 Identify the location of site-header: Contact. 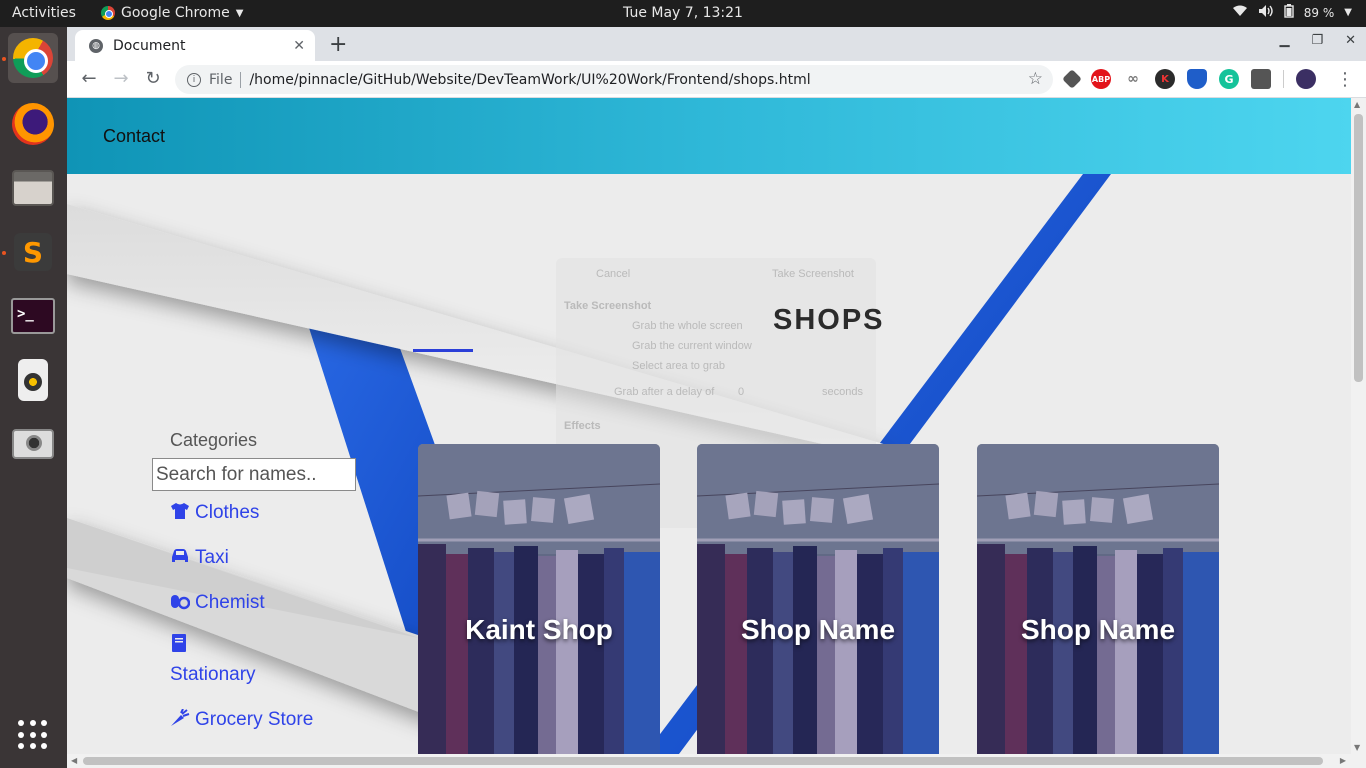
(709, 136).